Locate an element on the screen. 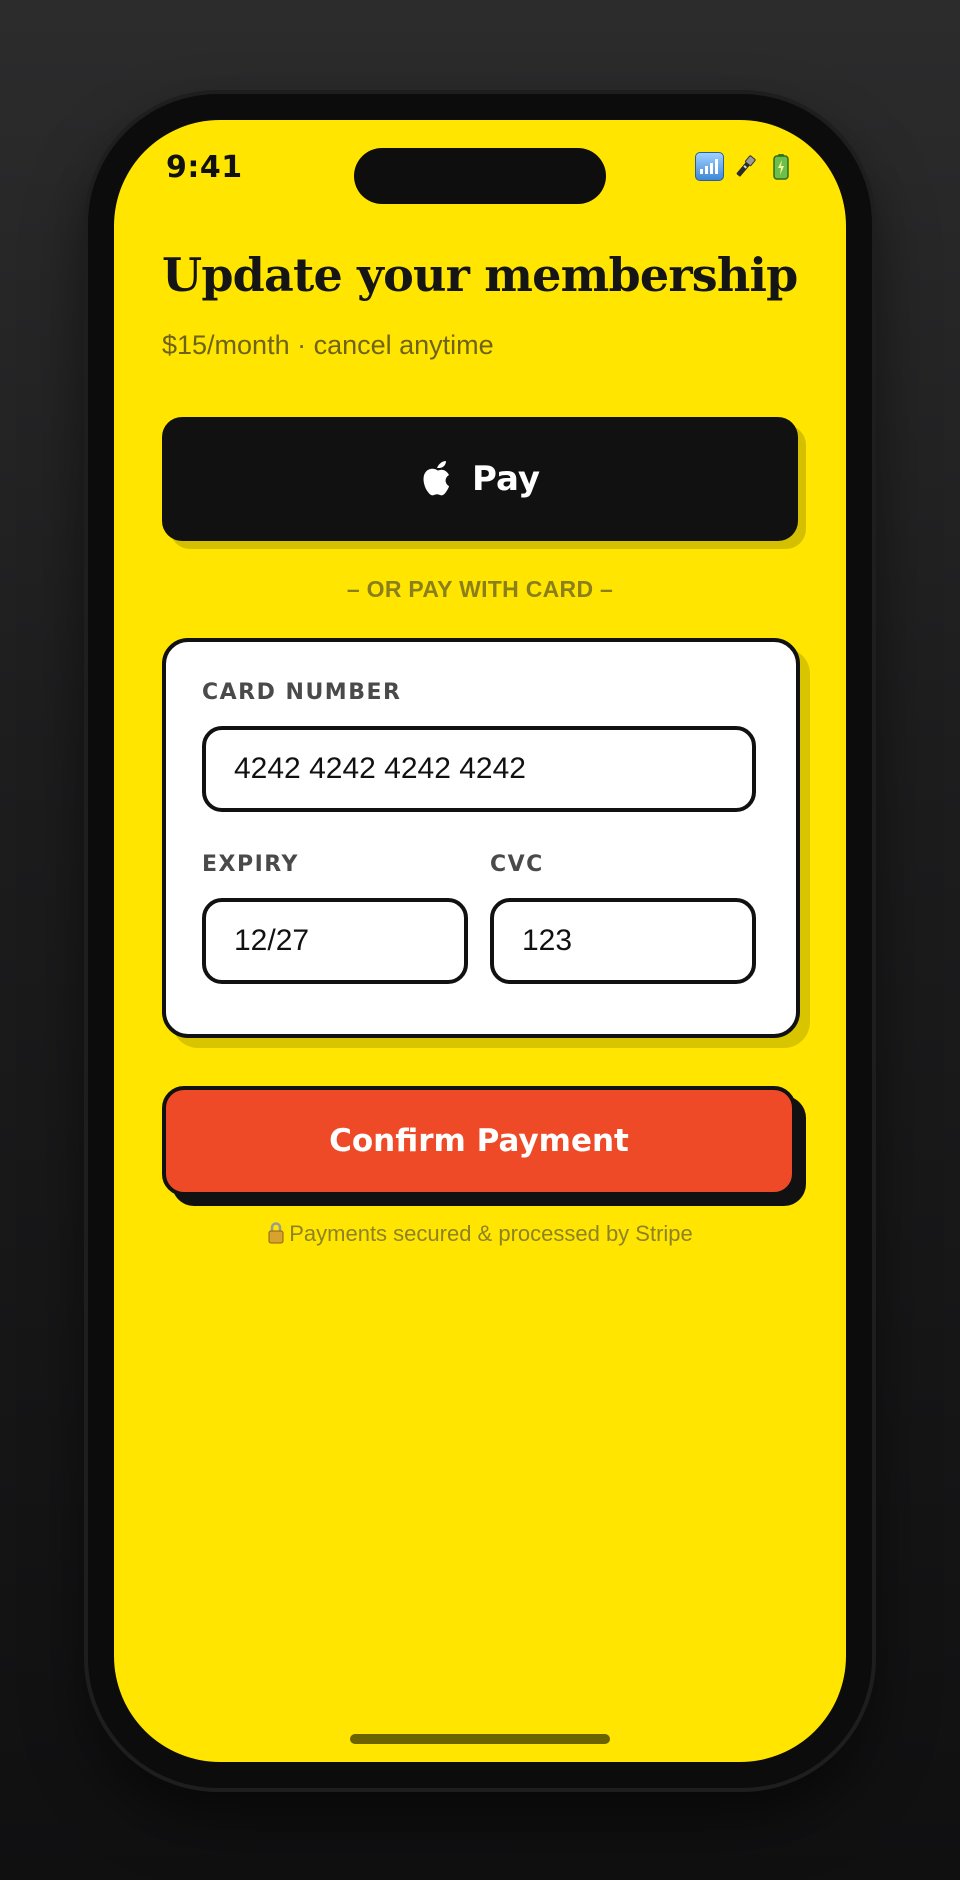 This screenshot has height=1880, width=960. status-icons is located at coordinates (744, 166).